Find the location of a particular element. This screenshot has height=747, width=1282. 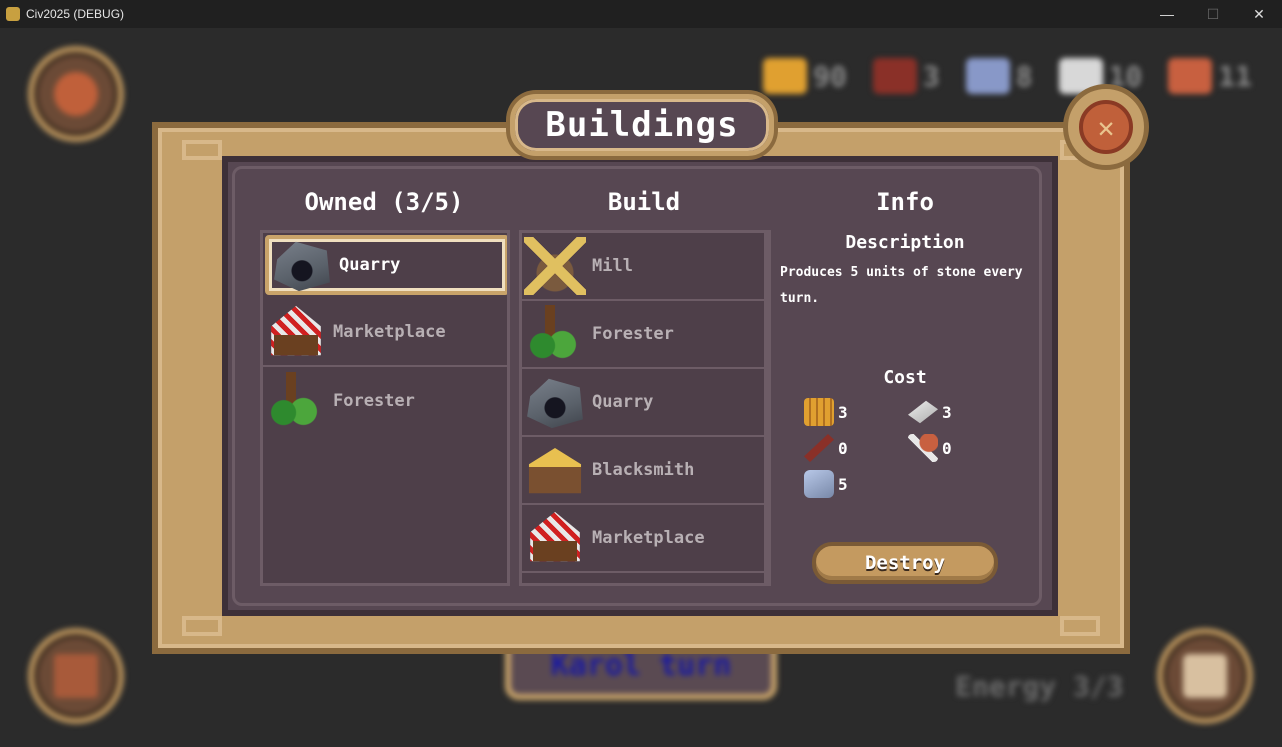

building-name: Mill is located at coordinates (612, 266).